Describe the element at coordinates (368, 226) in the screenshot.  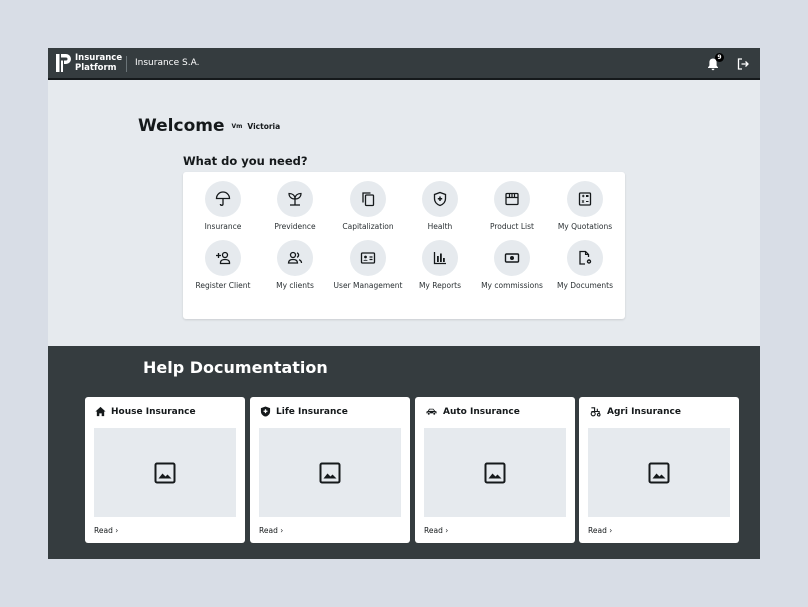
I see `service-label: Capitalization` at that location.